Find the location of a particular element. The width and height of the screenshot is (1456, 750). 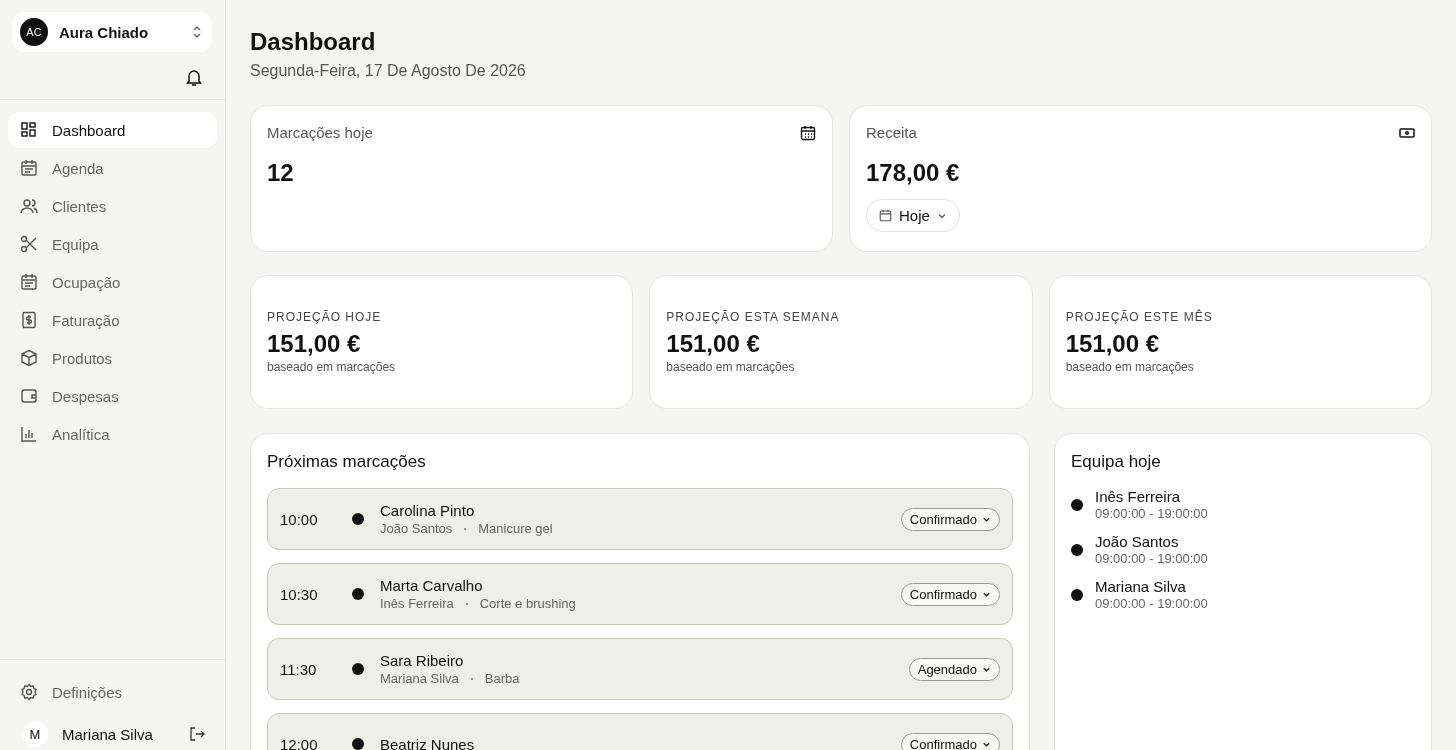

appointment-row: 10:00 Carolina Pinto João Santos Manicure gel Confirmado is located at coordinates (640, 519).